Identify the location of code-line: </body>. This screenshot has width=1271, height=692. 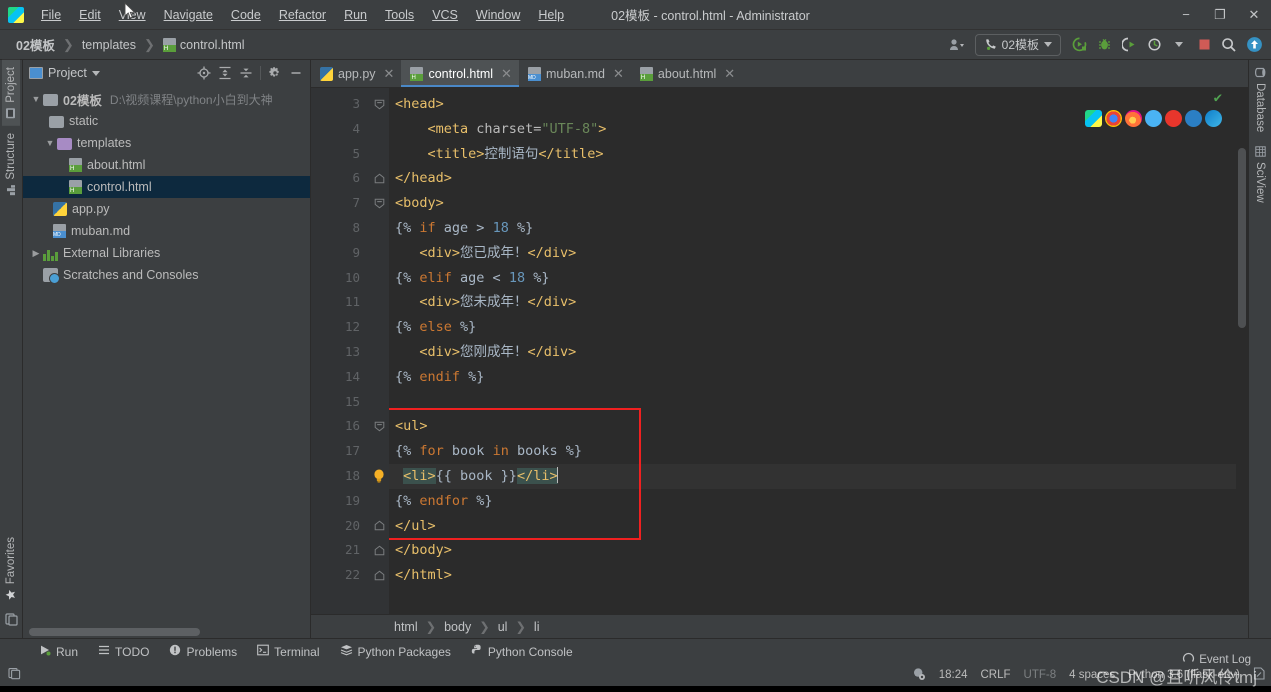
(812, 550).